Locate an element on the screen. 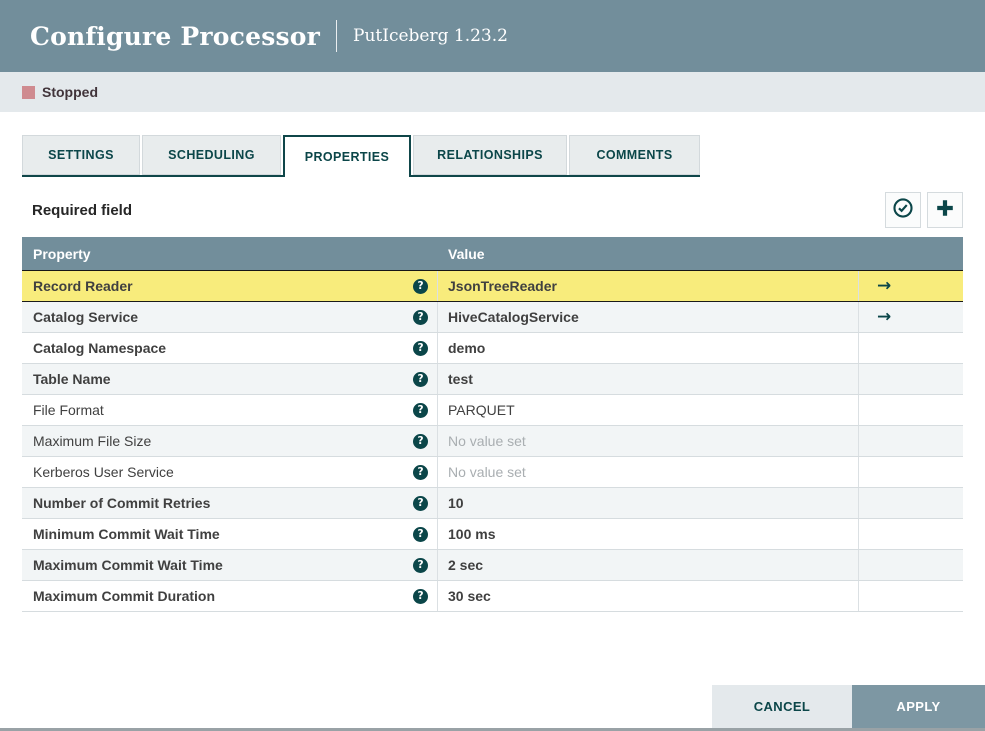 Image resolution: width=985 pixels, height=731 pixels. tab-scheduling: SCHEDULING is located at coordinates (211, 155).